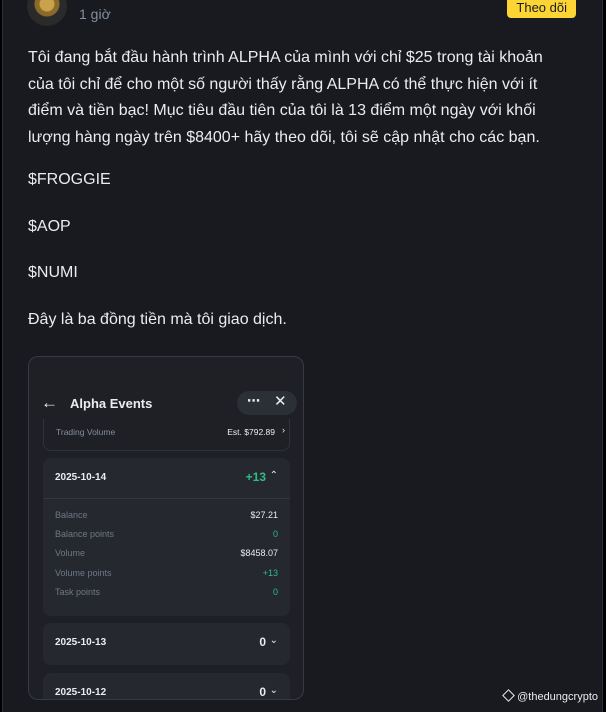 The height and width of the screenshot is (712, 606). I want to click on more-icon: ⋯, so click(254, 400).